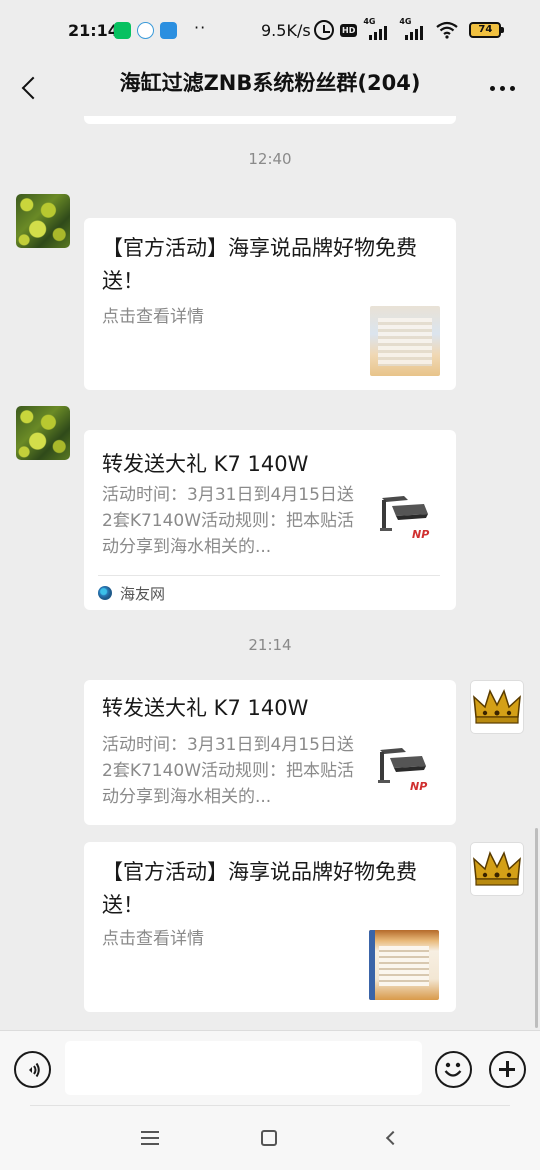 Image resolution: width=540 pixels, height=1170 pixels. Describe the element at coordinates (270, 120) in the screenshot. I see `previous-message-card` at that location.